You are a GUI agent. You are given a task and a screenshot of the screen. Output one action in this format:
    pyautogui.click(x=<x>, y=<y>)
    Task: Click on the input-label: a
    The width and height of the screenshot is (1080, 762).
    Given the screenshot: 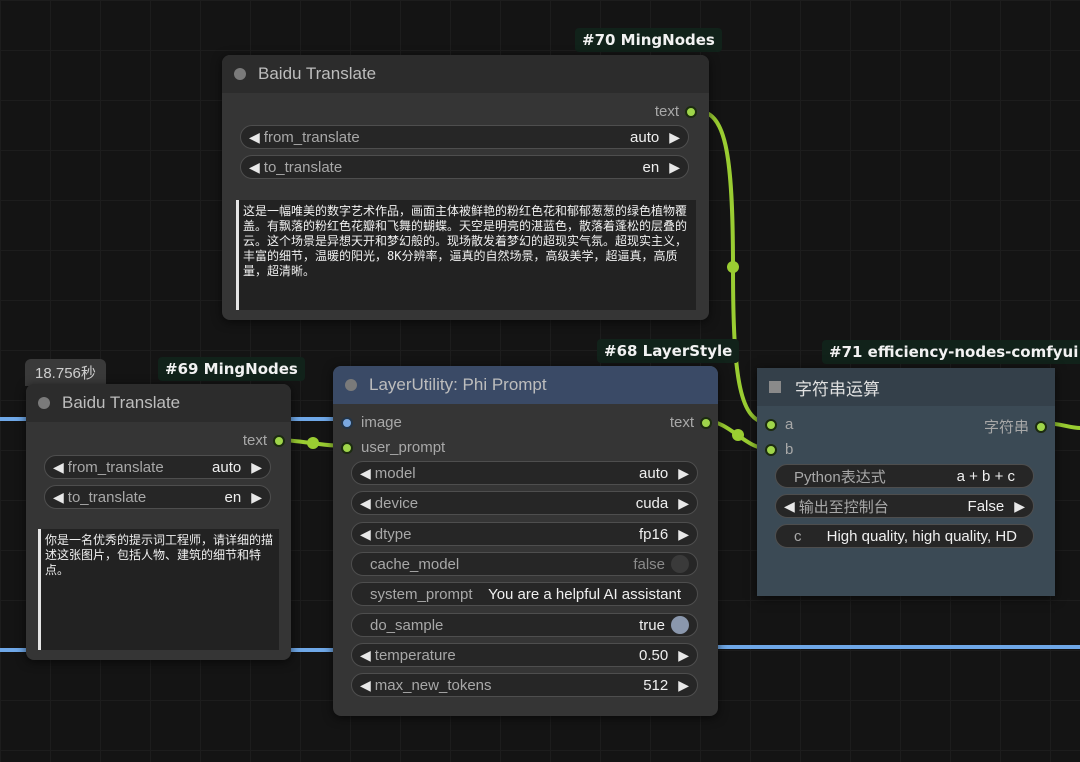 What is the action you would take?
    pyautogui.click(x=789, y=424)
    